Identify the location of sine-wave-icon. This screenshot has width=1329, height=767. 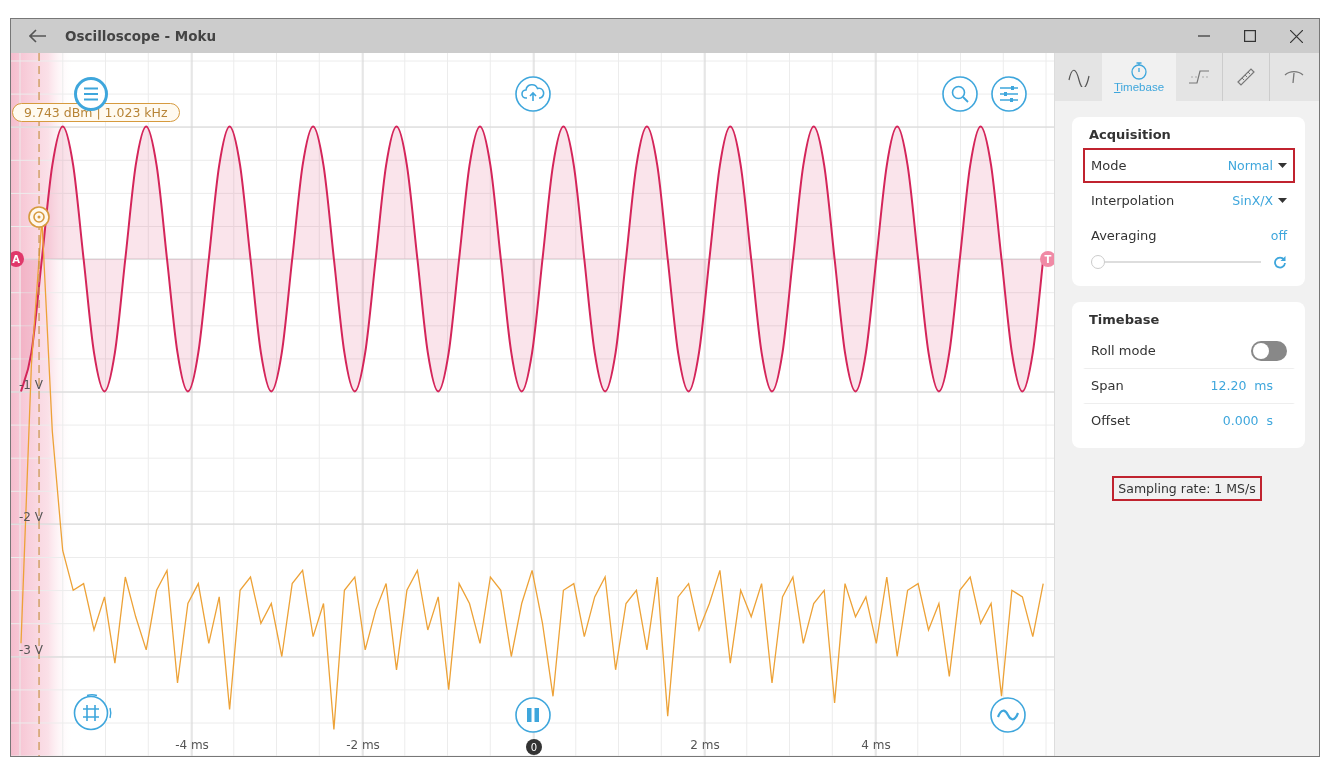
(1078, 77).